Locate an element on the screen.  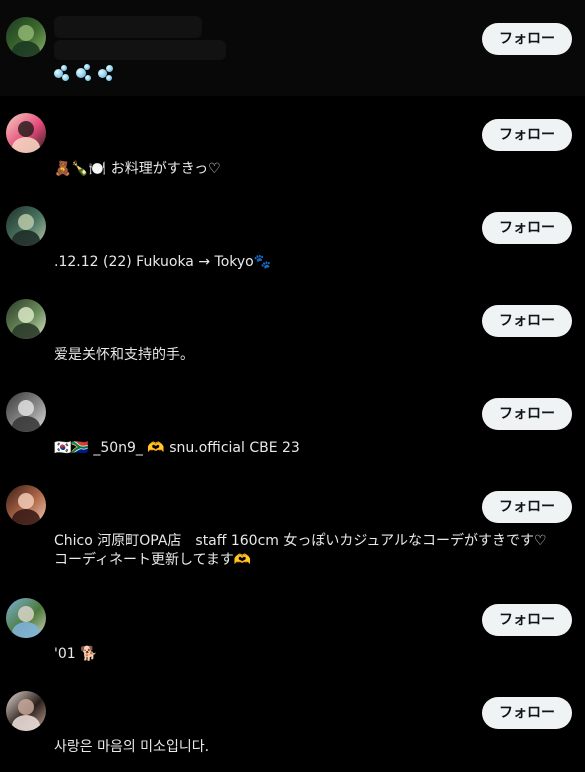
redacted-name is located at coordinates (128, 27).